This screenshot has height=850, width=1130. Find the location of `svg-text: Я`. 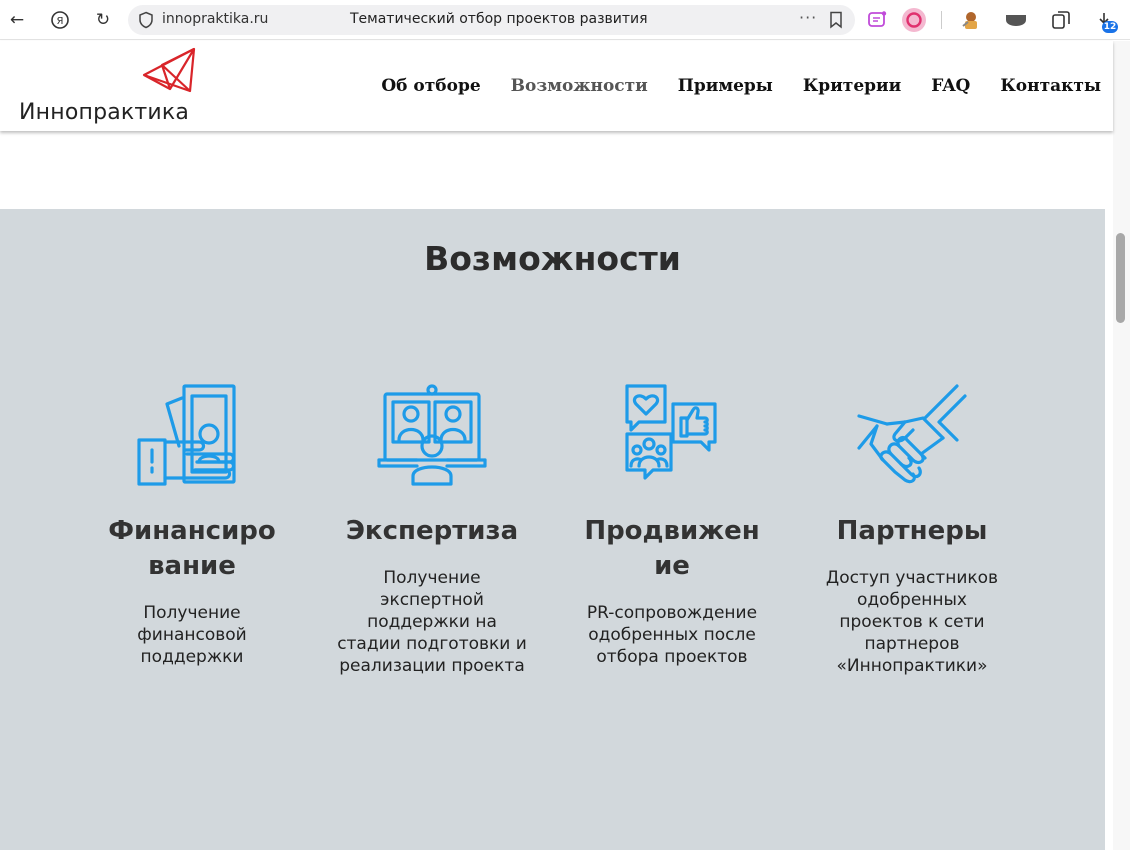

svg-text: Я is located at coordinates (60, 21).